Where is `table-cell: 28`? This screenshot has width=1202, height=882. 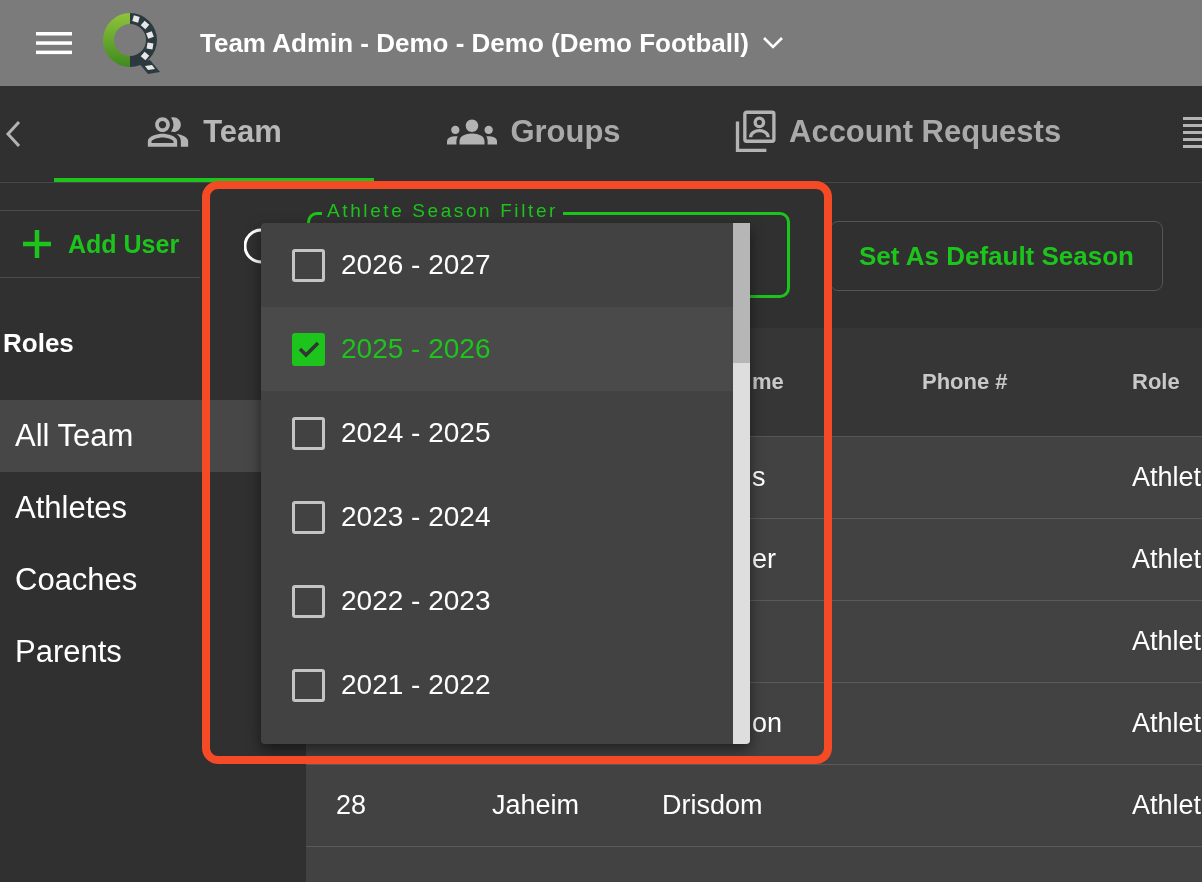
table-cell: 28 is located at coordinates (351, 805).